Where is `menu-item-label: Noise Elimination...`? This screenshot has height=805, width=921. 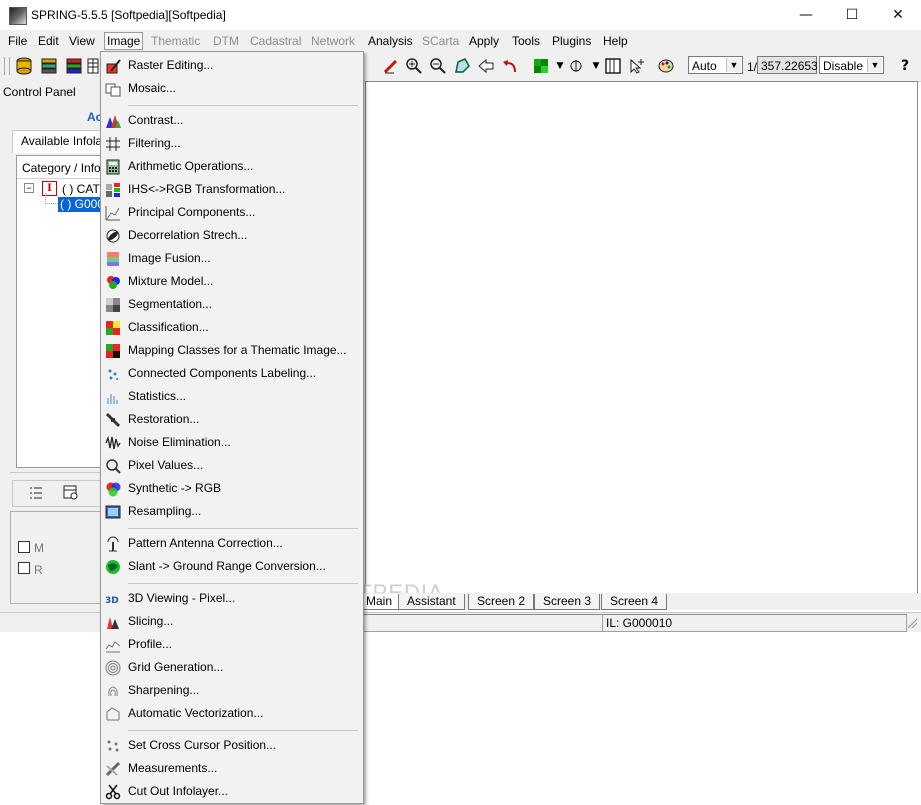
menu-item-label: Noise Elimination... is located at coordinates (179, 442).